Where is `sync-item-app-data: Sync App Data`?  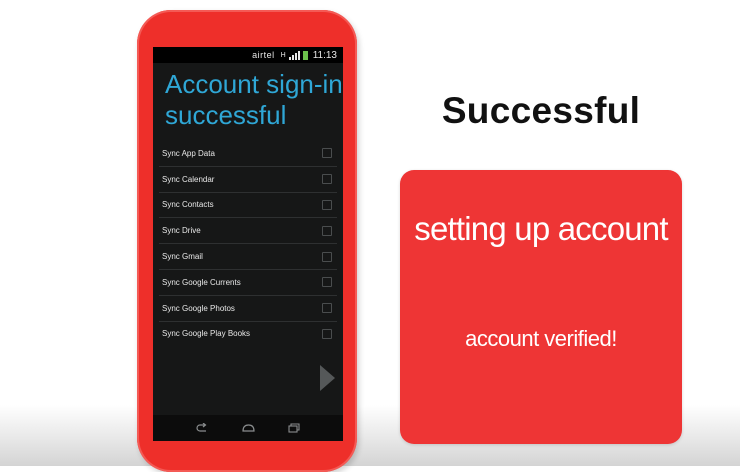 sync-item-app-data: Sync App Data is located at coordinates (248, 154).